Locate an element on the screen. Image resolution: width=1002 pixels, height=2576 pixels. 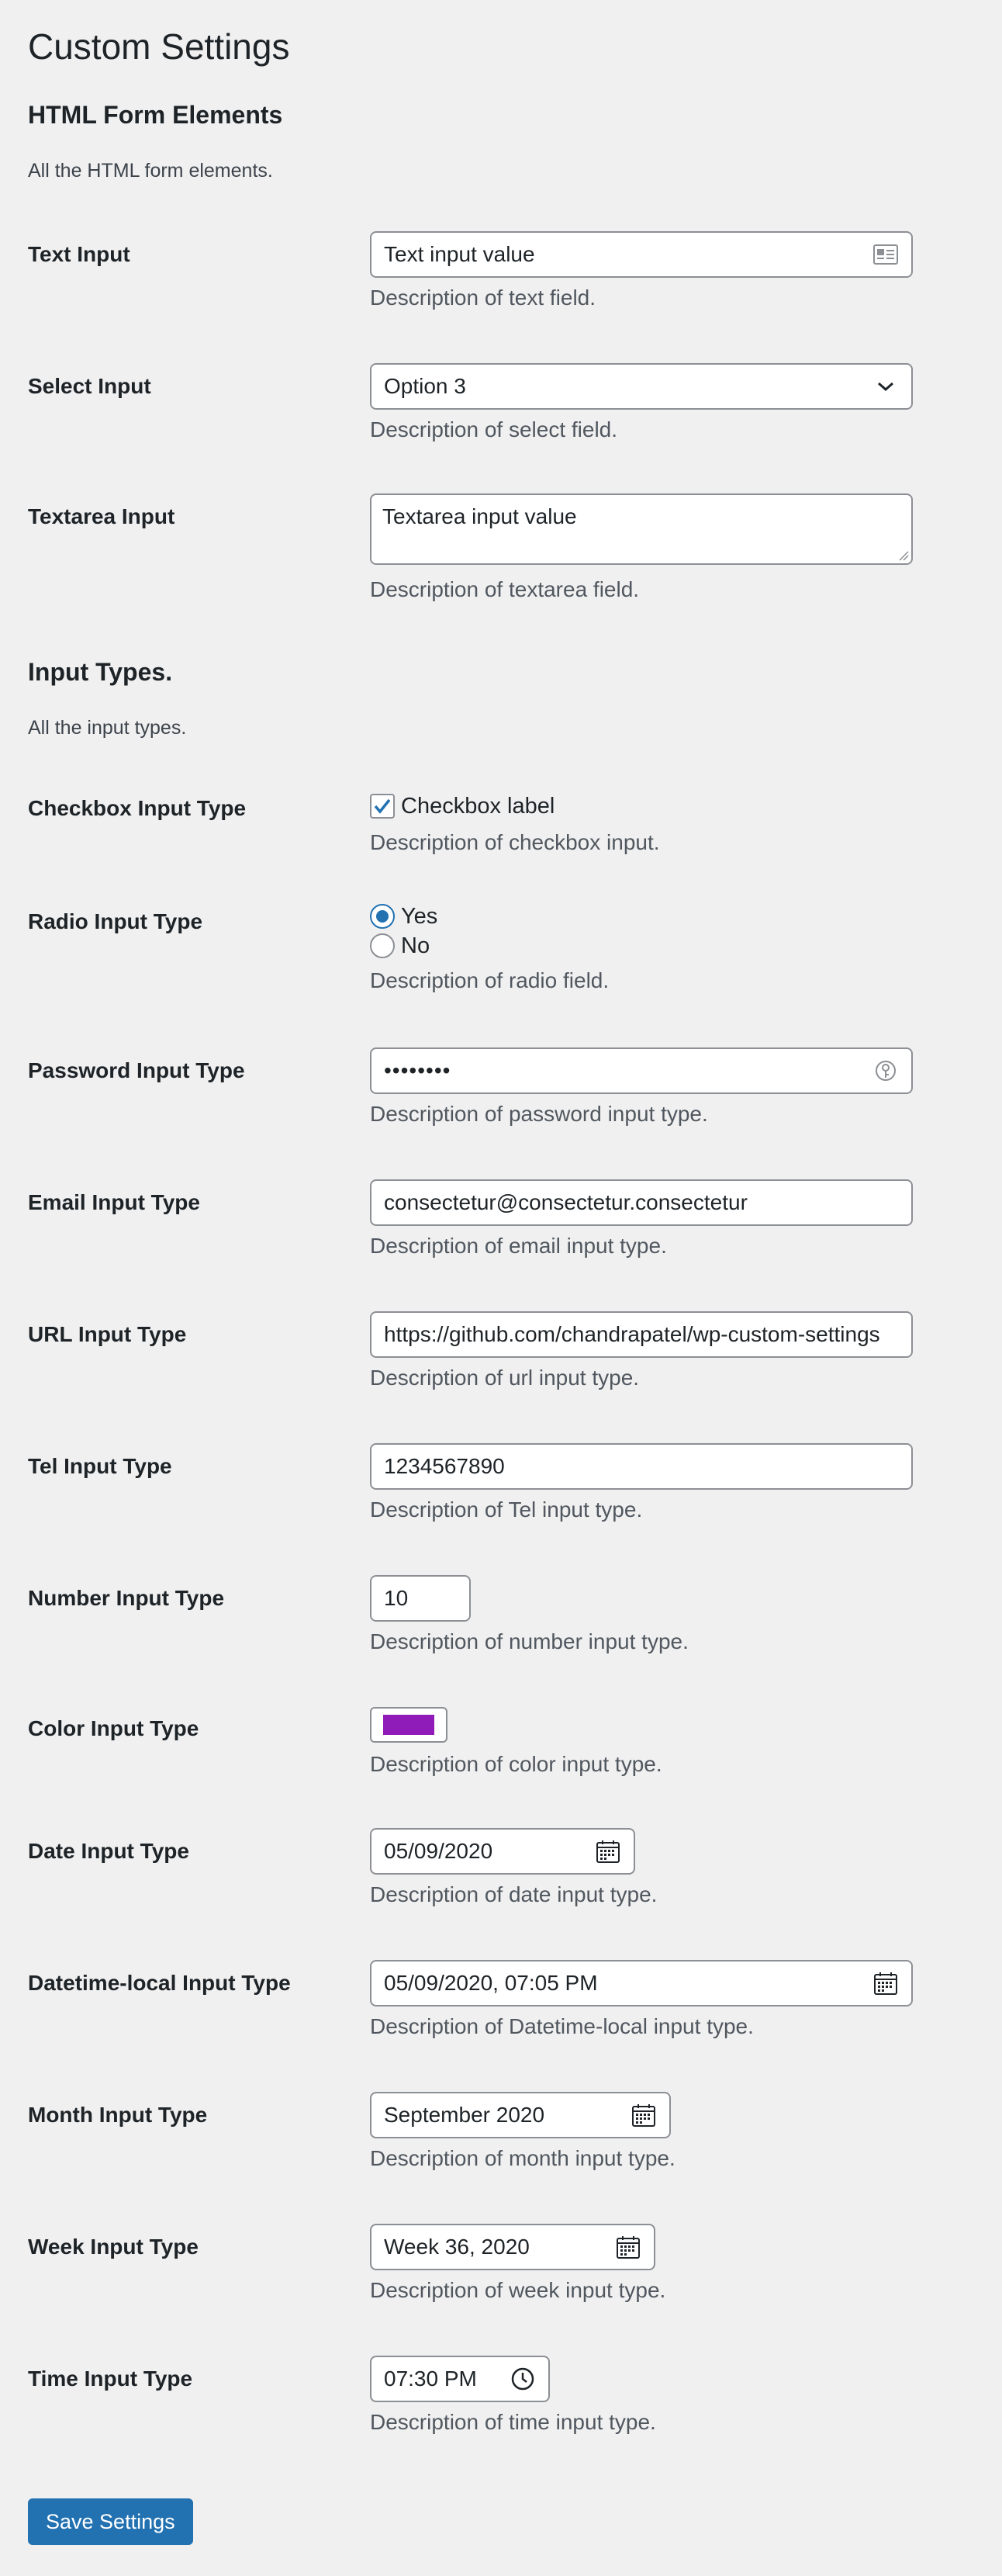
checkmark-icon is located at coordinates (382, 806).